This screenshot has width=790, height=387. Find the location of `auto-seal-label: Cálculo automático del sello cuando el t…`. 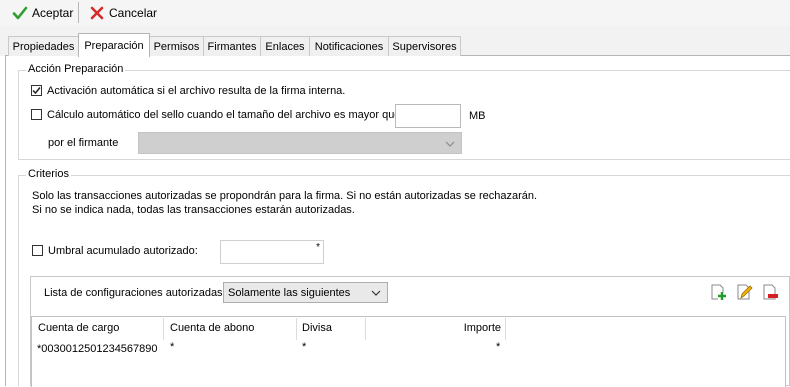

auto-seal-label: Cálculo automático del sello cuando el t… is located at coordinates (224, 115).